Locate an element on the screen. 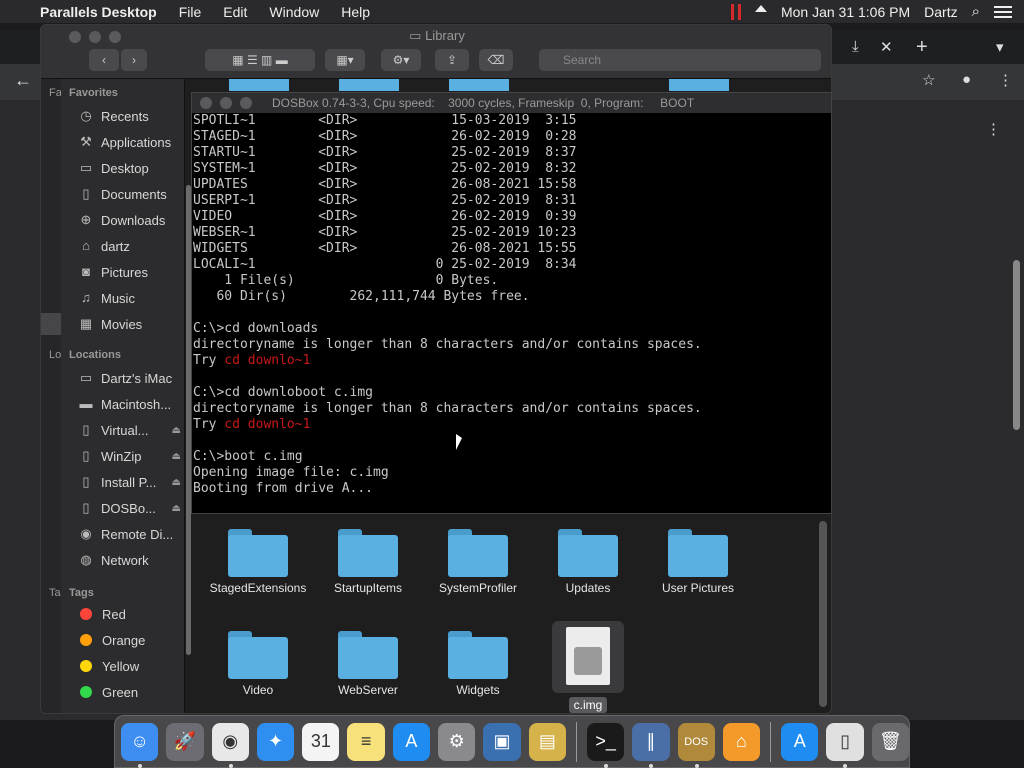 Image resolution: width=1024 pixels, height=768 pixels. folder-updates: Updates is located at coordinates (588, 562).